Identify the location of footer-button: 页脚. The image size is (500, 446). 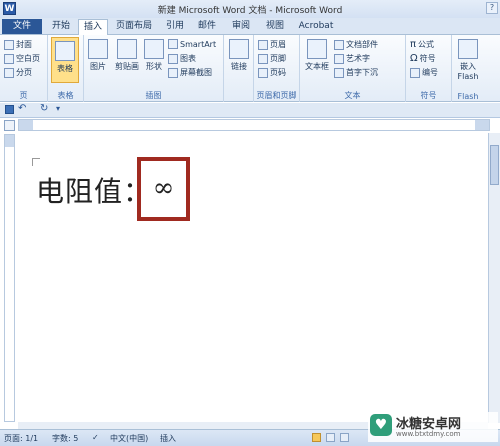
(272, 58).